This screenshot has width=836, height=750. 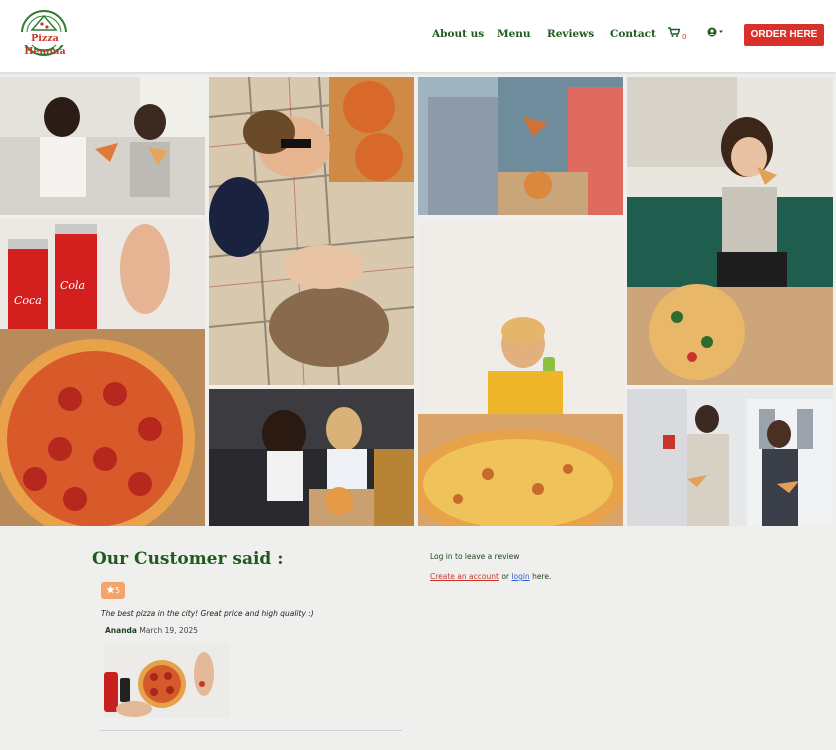 What do you see at coordinates (730, 457) in the screenshot?
I see `gallery-photo-couple-street` at bounding box center [730, 457].